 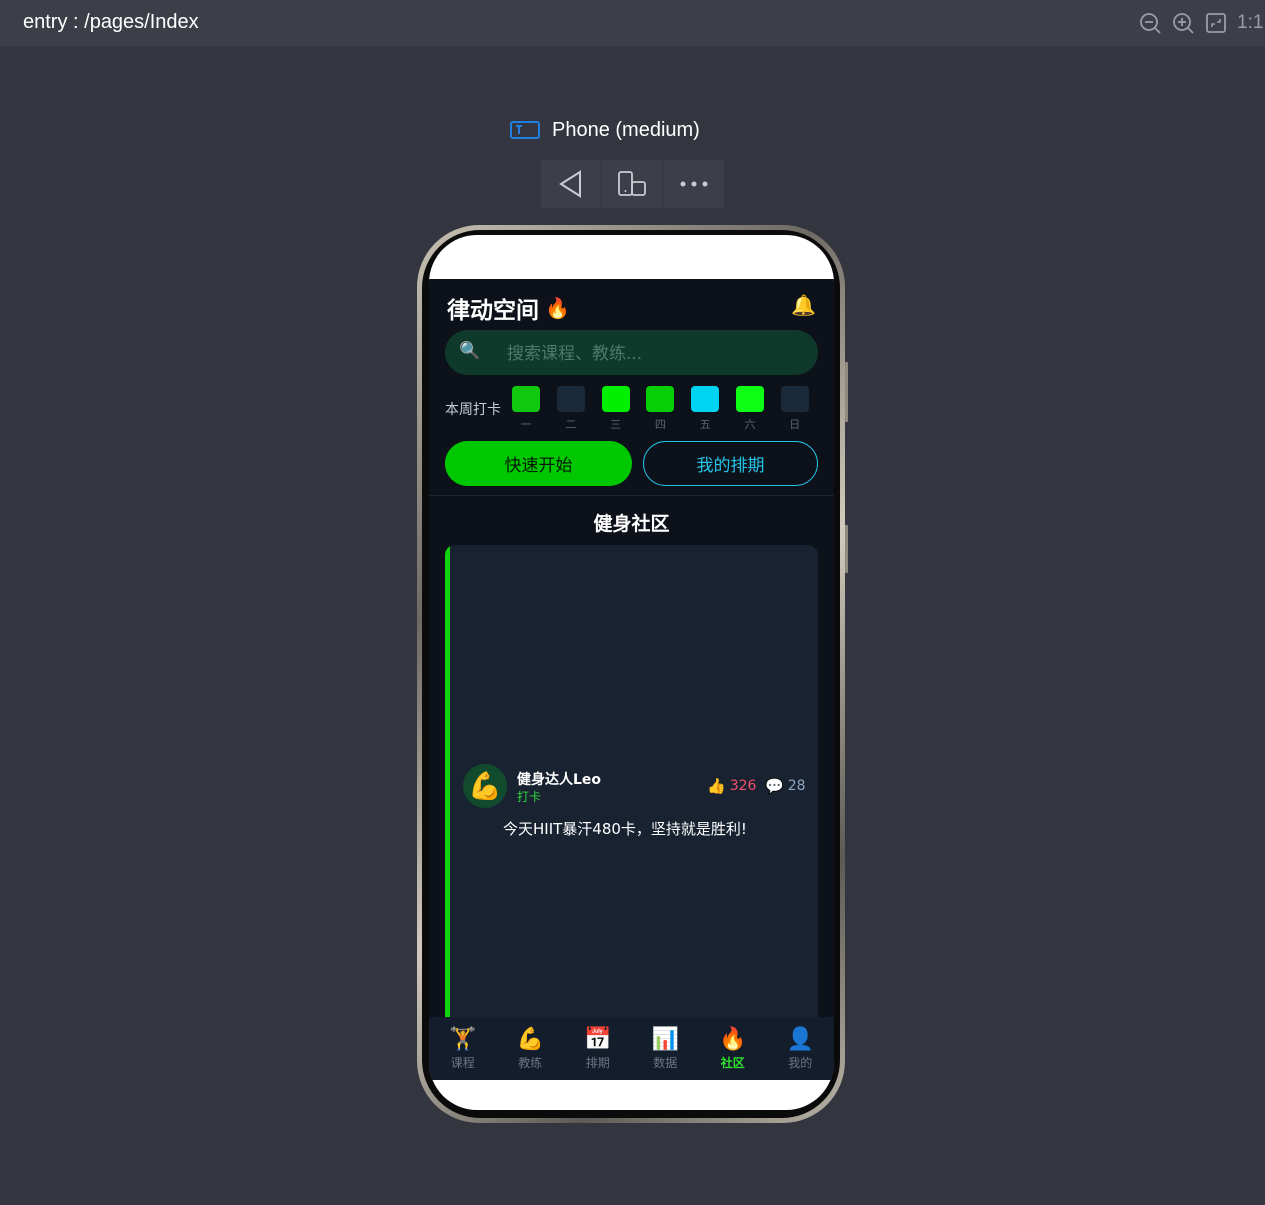 I want to click on calendar-icon: 📅, so click(x=598, y=1039).